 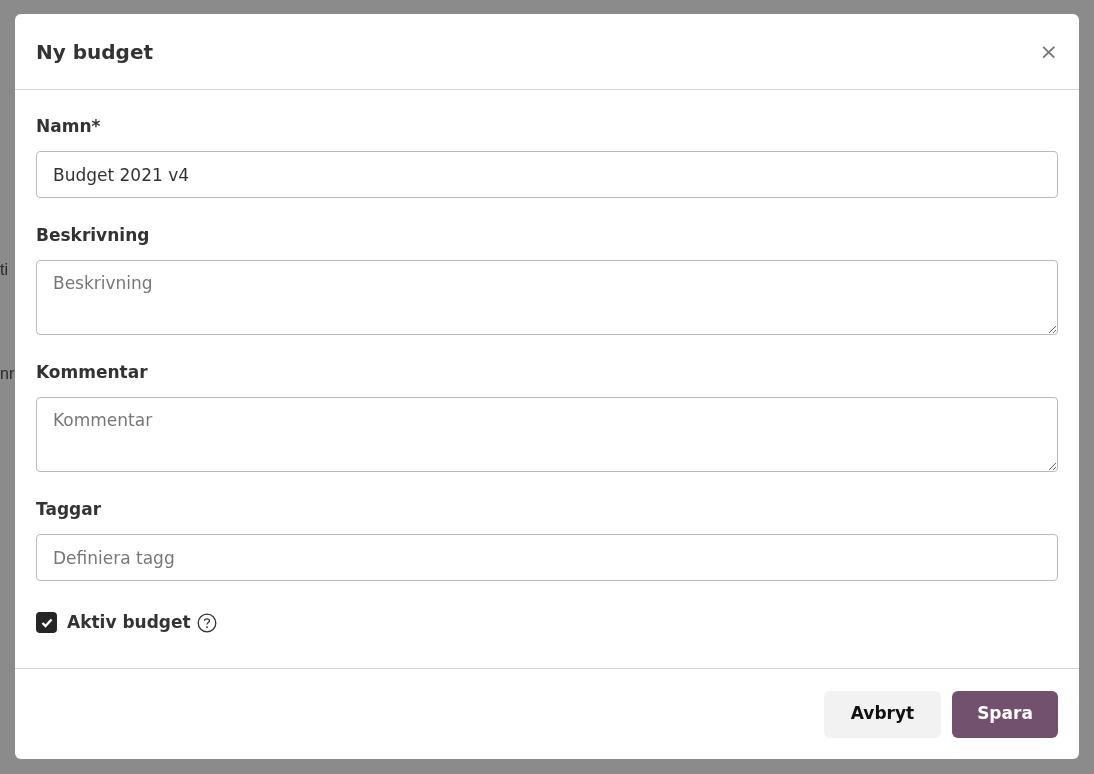 I want to click on close-button: ×, so click(x=1048, y=51).